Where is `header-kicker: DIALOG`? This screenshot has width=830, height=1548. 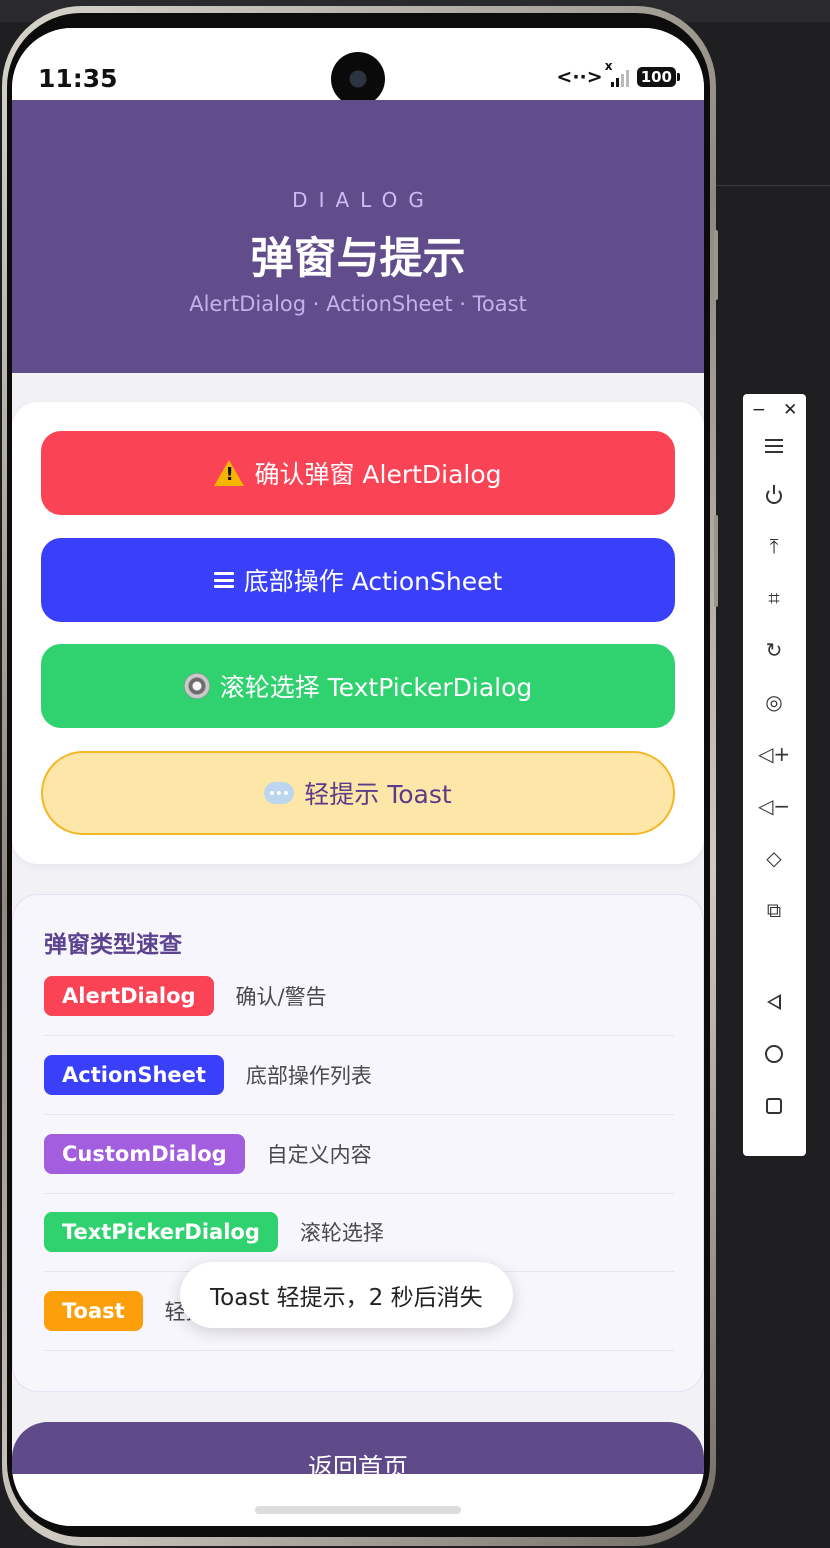
header-kicker: DIALOG is located at coordinates (363, 200).